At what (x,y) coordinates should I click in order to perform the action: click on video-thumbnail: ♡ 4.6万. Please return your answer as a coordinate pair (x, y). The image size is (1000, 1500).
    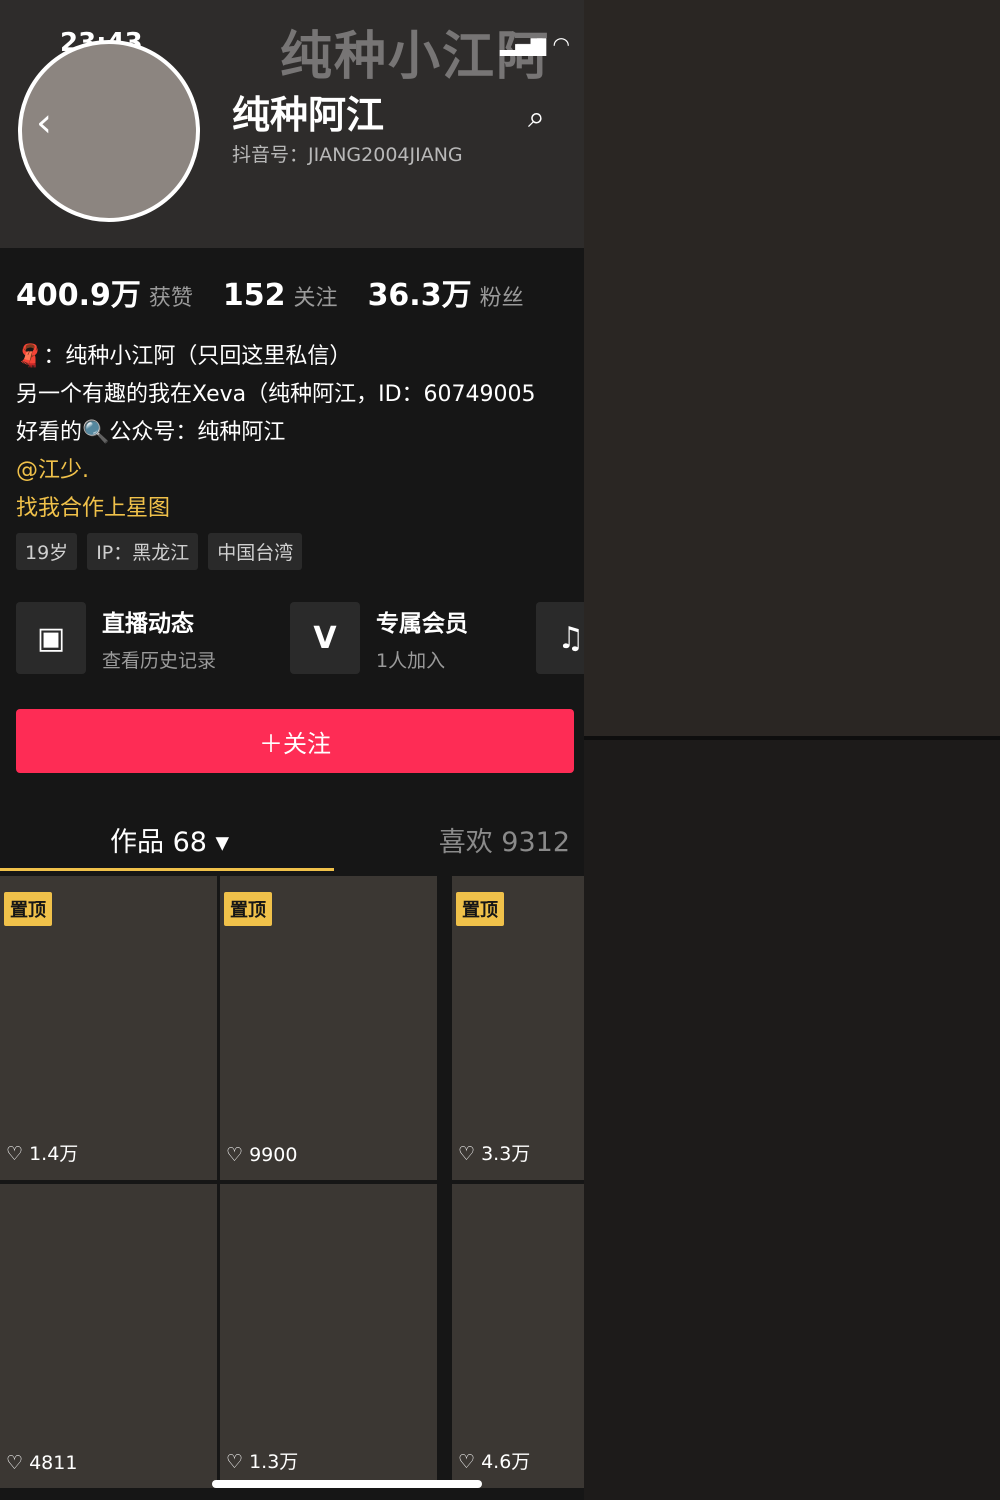
    Looking at the image, I should click on (518, 1336).